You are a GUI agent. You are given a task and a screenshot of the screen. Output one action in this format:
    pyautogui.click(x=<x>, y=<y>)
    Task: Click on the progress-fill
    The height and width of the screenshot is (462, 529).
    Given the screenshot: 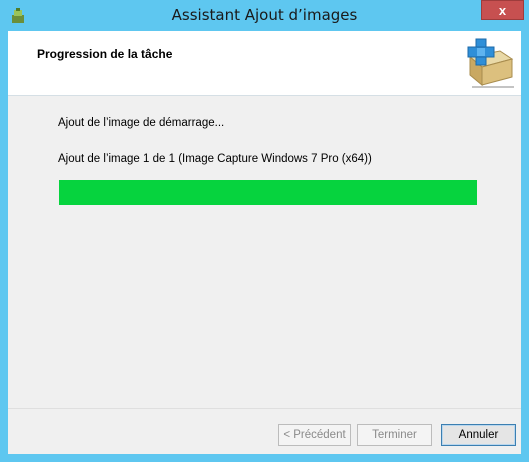 What is the action you would take?
    pyautogui.click(x=268, y=192)
    